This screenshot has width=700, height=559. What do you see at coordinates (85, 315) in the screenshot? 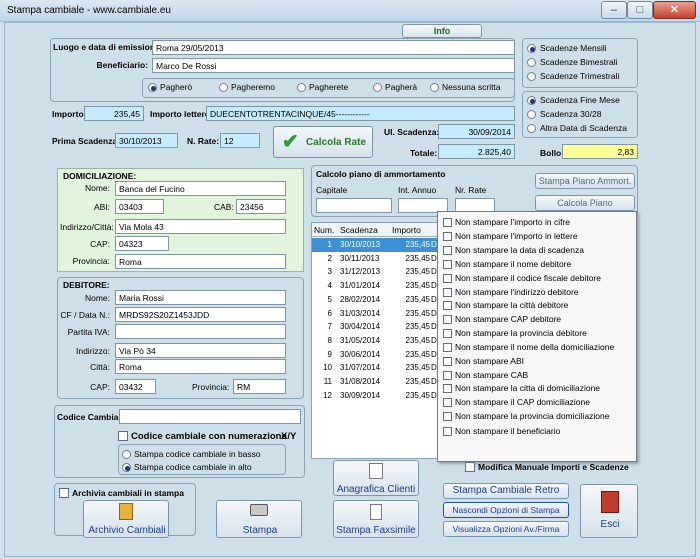
I see `deb-cf-label: CF / Data N.:` at bounding box center [85, 315].